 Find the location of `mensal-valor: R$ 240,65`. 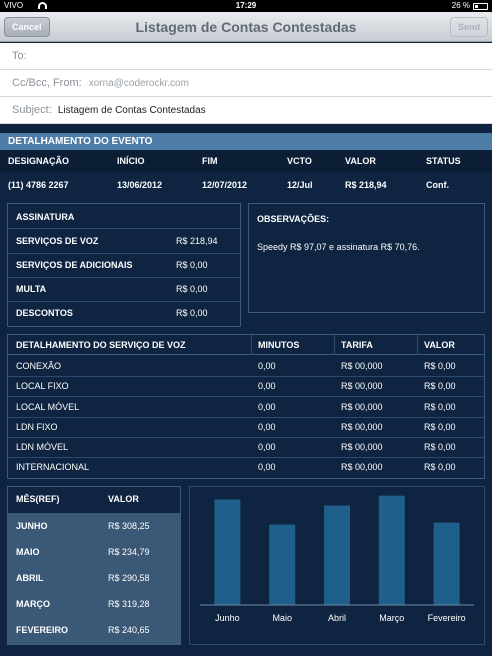

mensal-valor: R$ 240,65 is located at coordinates (129, 630).